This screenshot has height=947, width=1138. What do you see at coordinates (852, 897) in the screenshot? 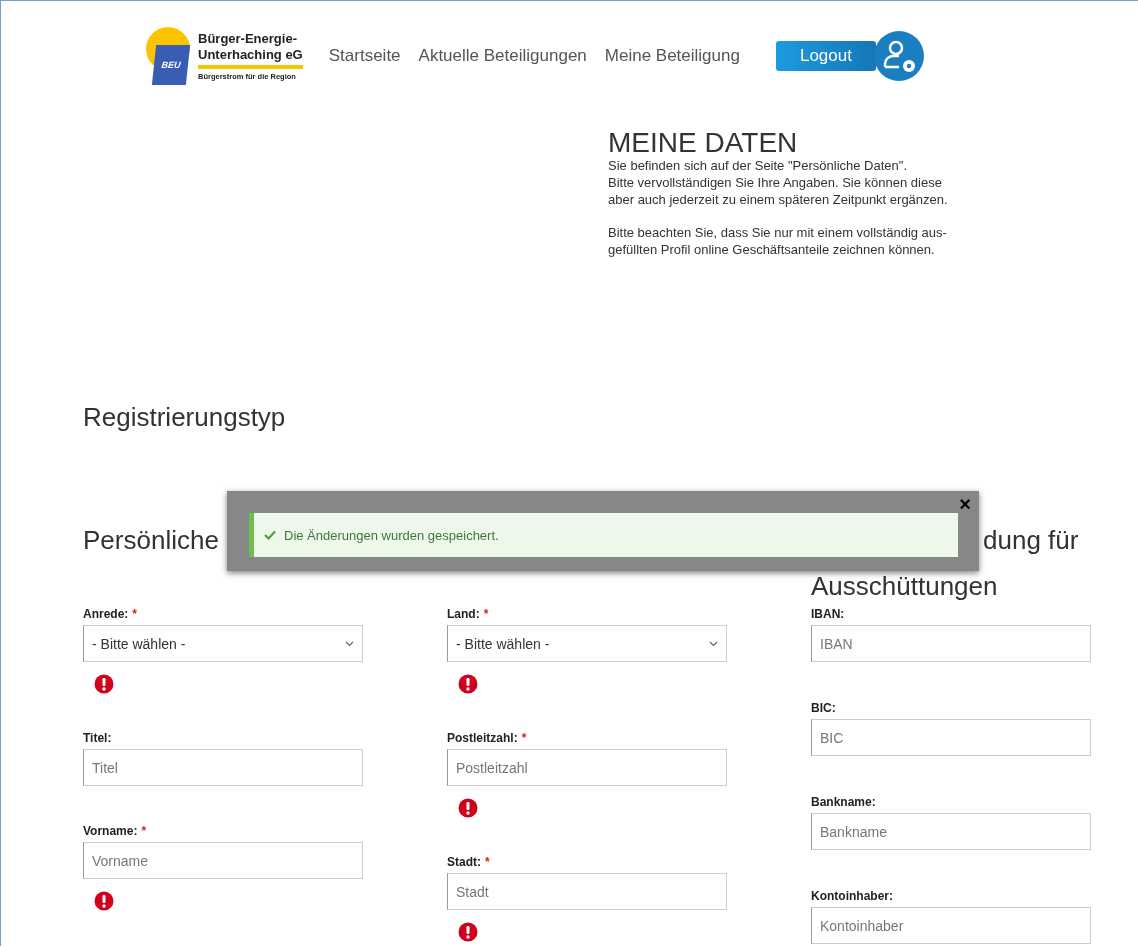
I see `field-label: Kontoinhaber:` at bounding box center [852, 897].